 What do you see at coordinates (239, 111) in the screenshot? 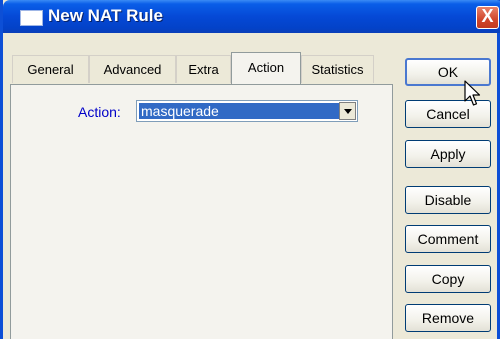
I see `action-select-value: masquerade` at bounding box center [239, 111].